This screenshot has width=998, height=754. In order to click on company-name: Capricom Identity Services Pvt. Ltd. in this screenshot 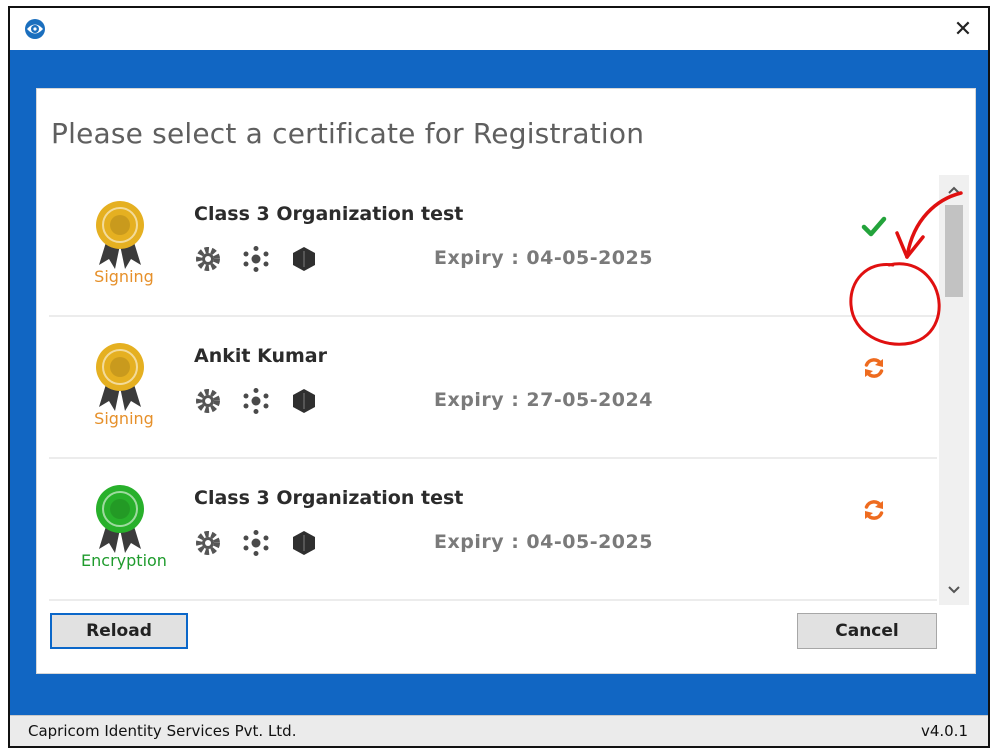, I will do `click(162, 731)`.